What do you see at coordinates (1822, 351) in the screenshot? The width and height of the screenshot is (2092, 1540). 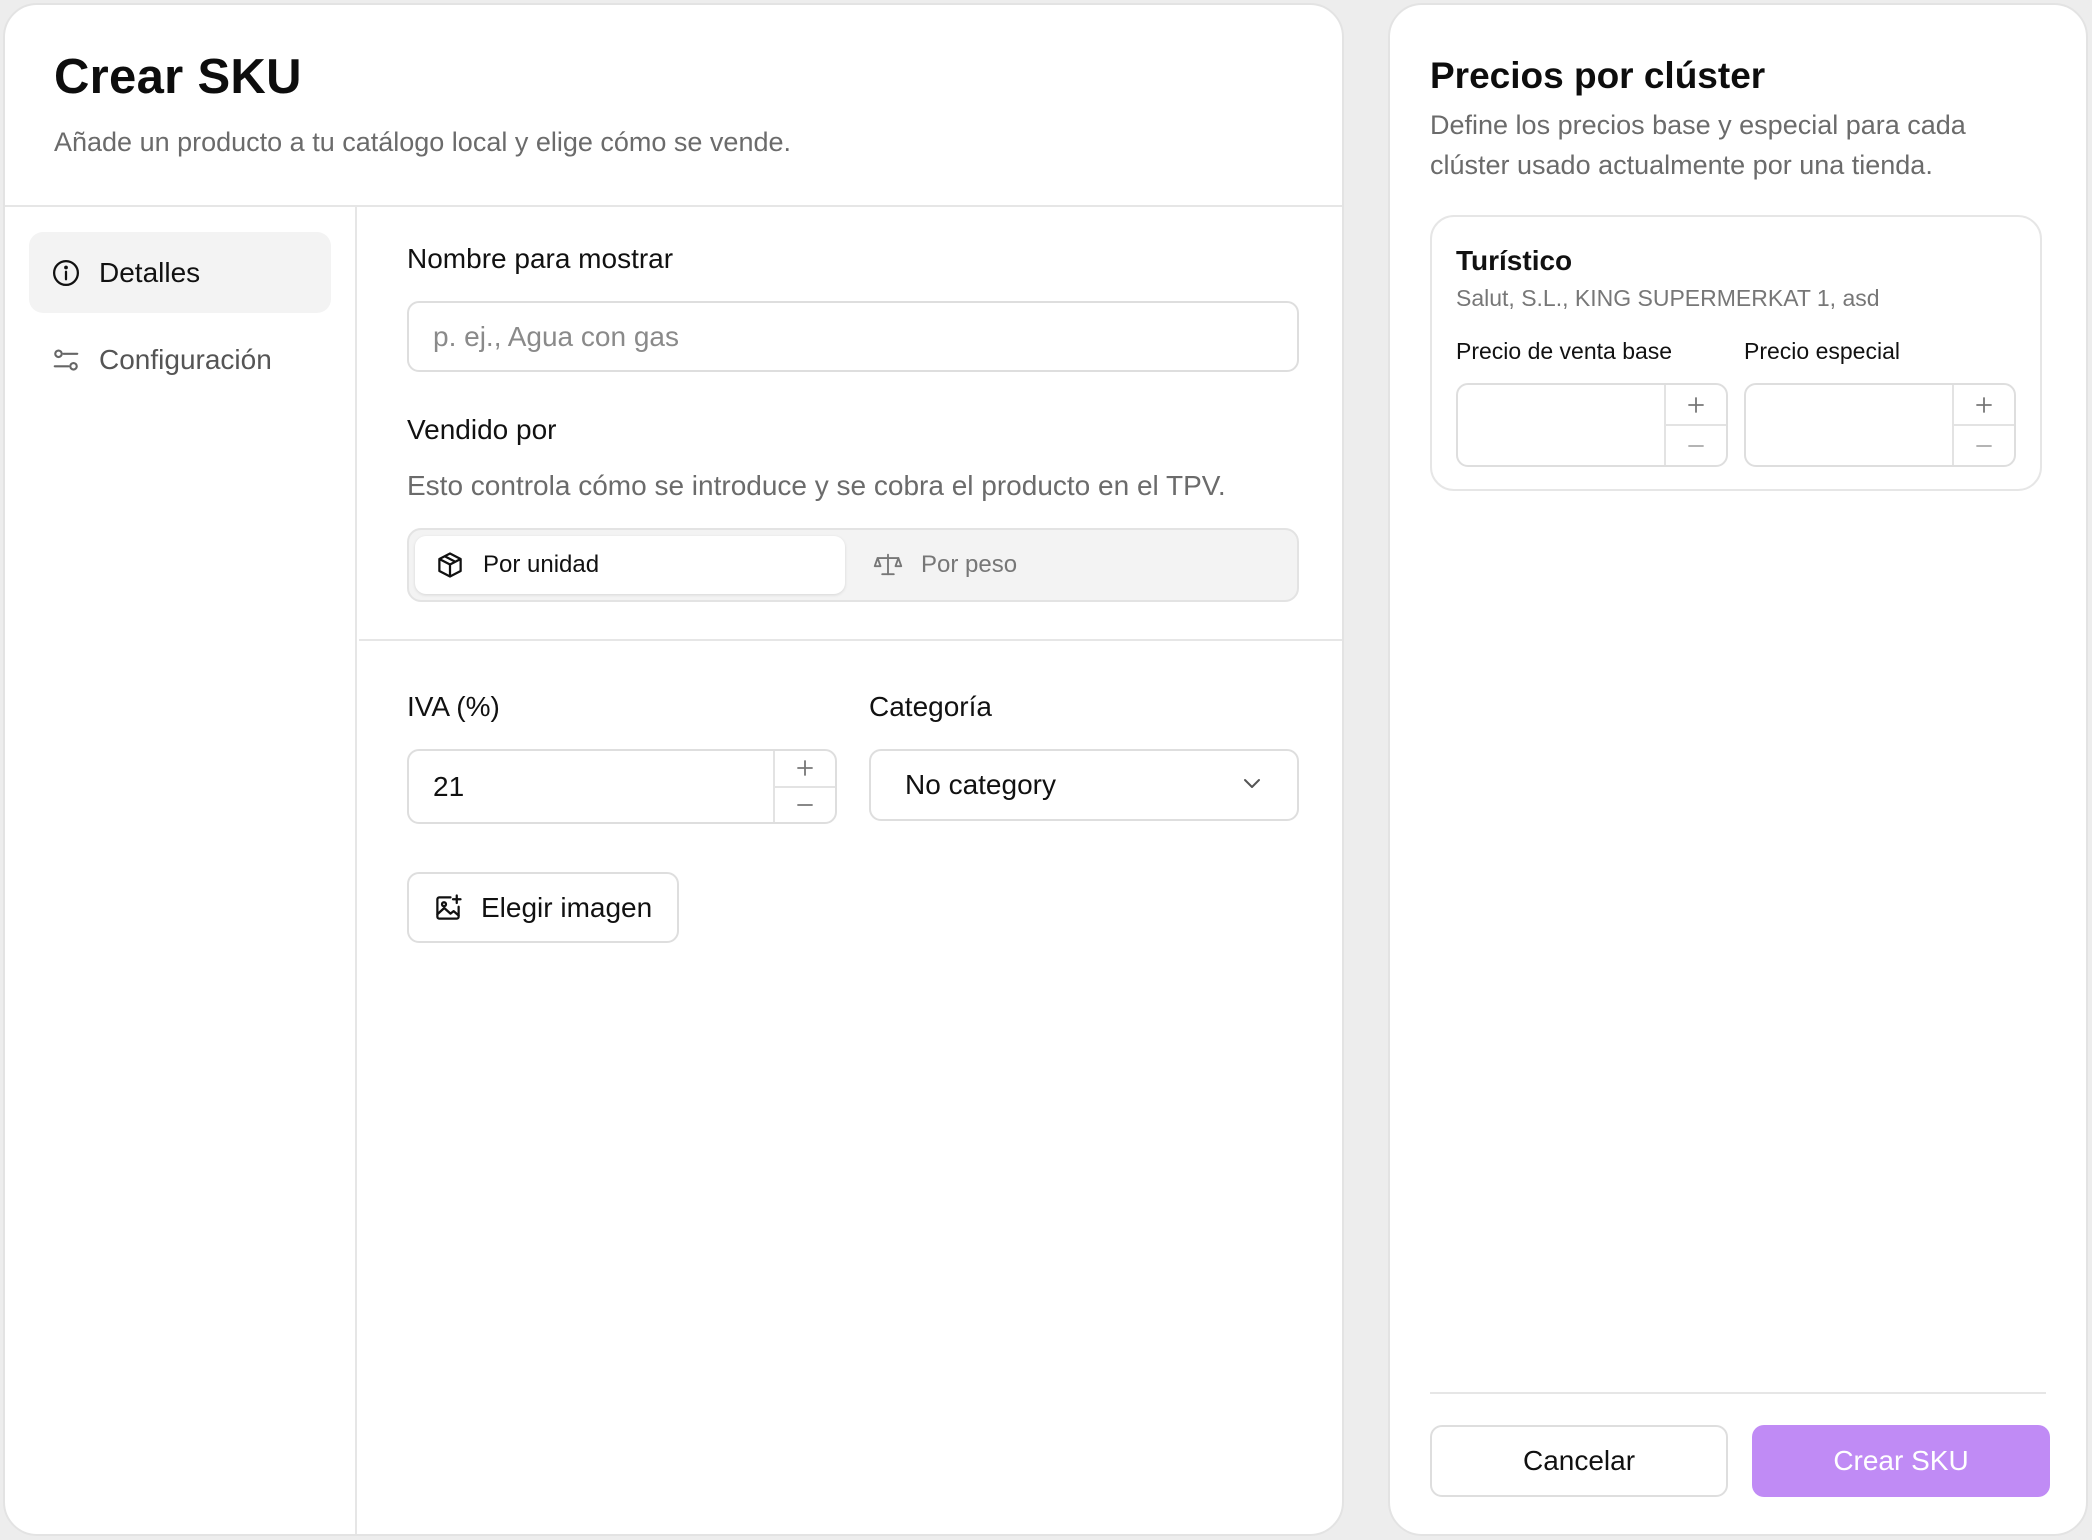 I see `special-price-label: Precio especial` at bounding box center [1822, 351].